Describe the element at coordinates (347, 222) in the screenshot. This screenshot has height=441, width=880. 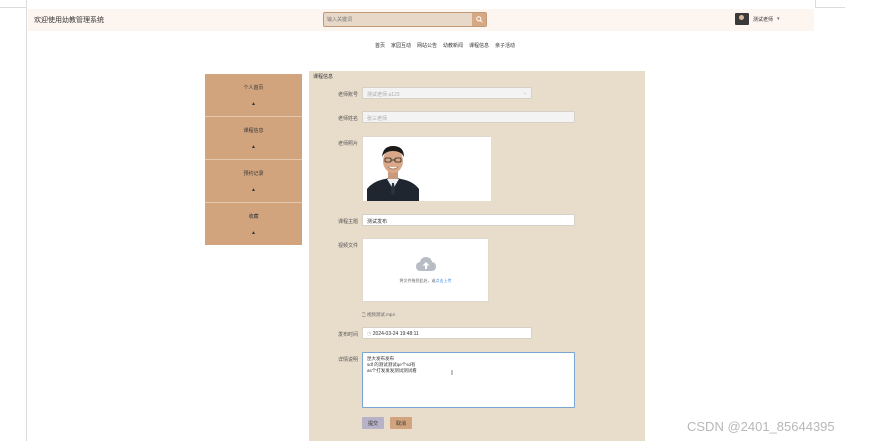
I see `course-theme-label: 课程主题` at that location.